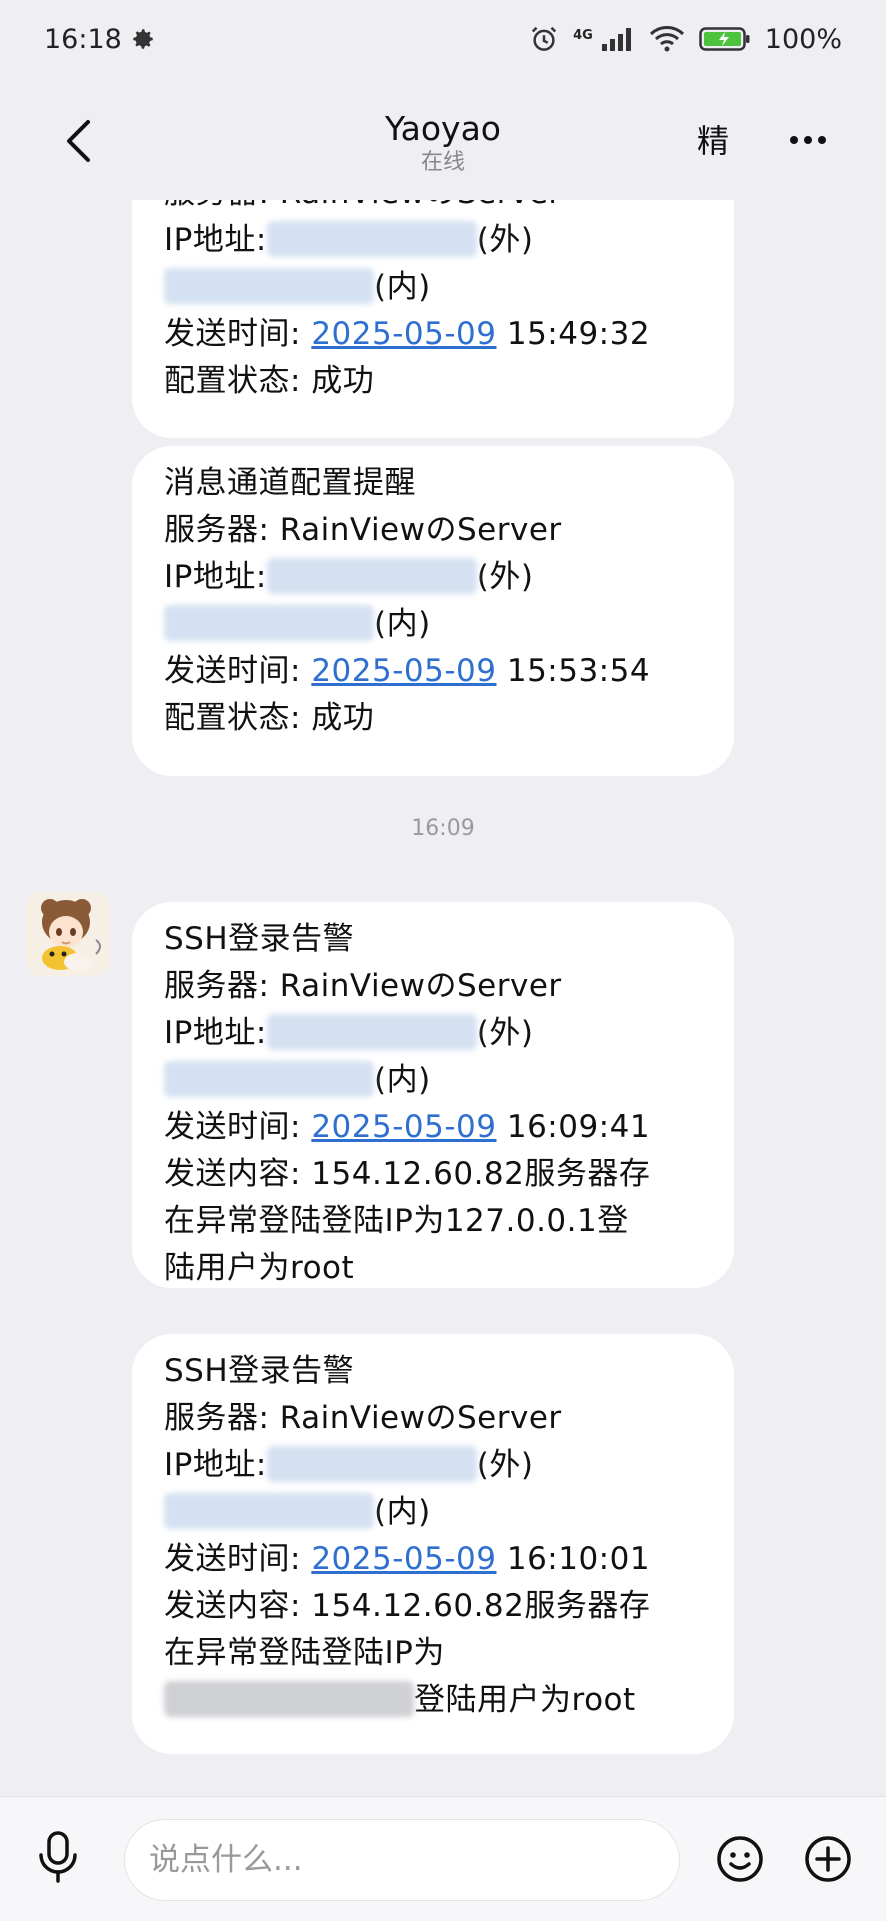  I want to click on msg-content-line: 陆用户为root, so click(259, 1268).